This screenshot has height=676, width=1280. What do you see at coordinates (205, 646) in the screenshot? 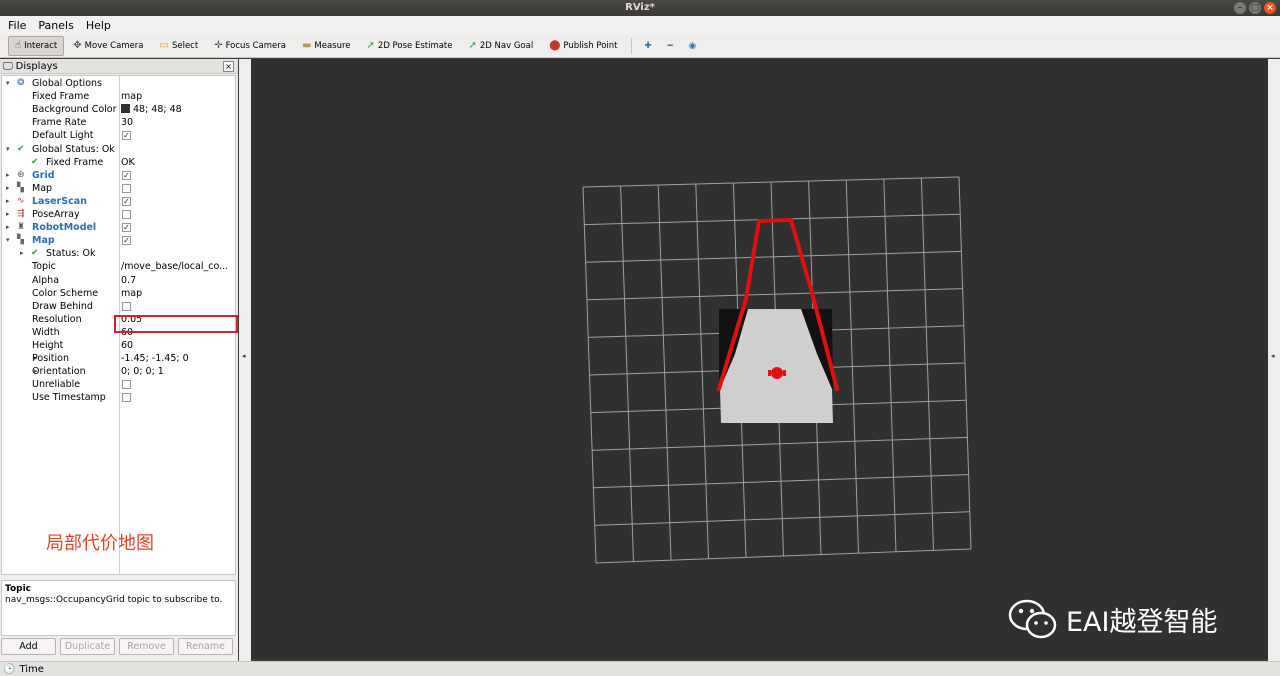
I see `rename-button: Rename` at bounding box center [205, 646].